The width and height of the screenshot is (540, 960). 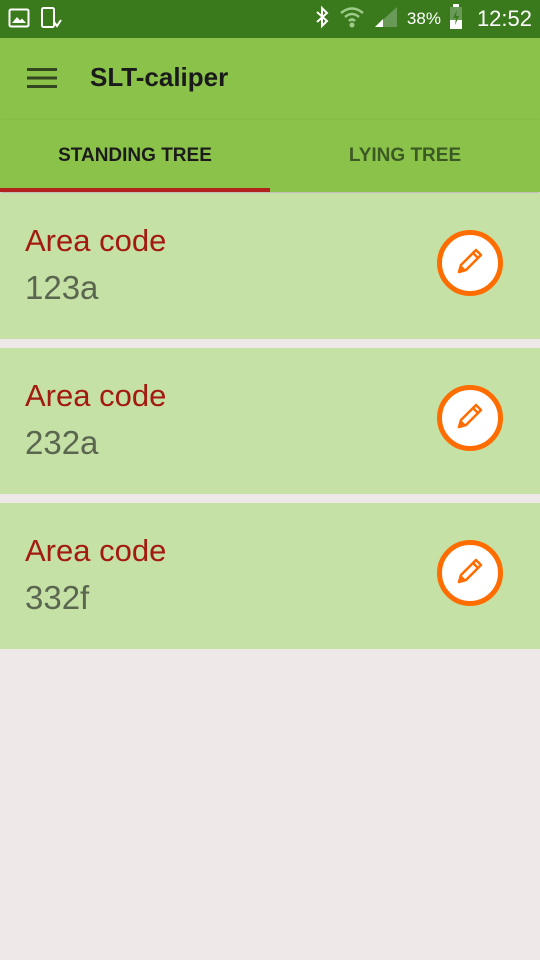 I want to click on battery-charging-icon, so click(x=456, y=19).